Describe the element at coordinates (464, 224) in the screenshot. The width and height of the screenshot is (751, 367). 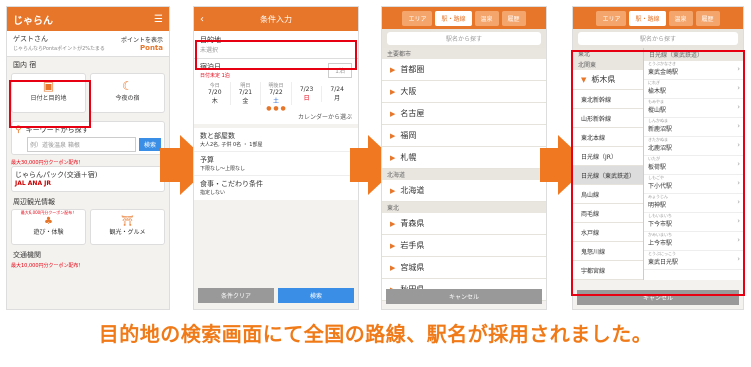
I see `list-item: ▶ 青森県` at that location.